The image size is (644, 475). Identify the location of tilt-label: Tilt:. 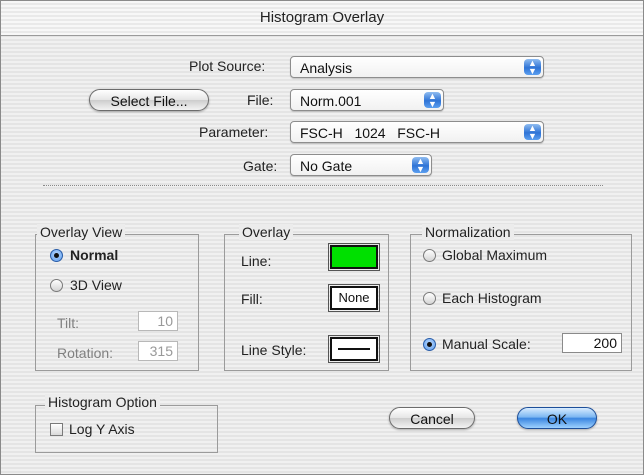
(68, 323).